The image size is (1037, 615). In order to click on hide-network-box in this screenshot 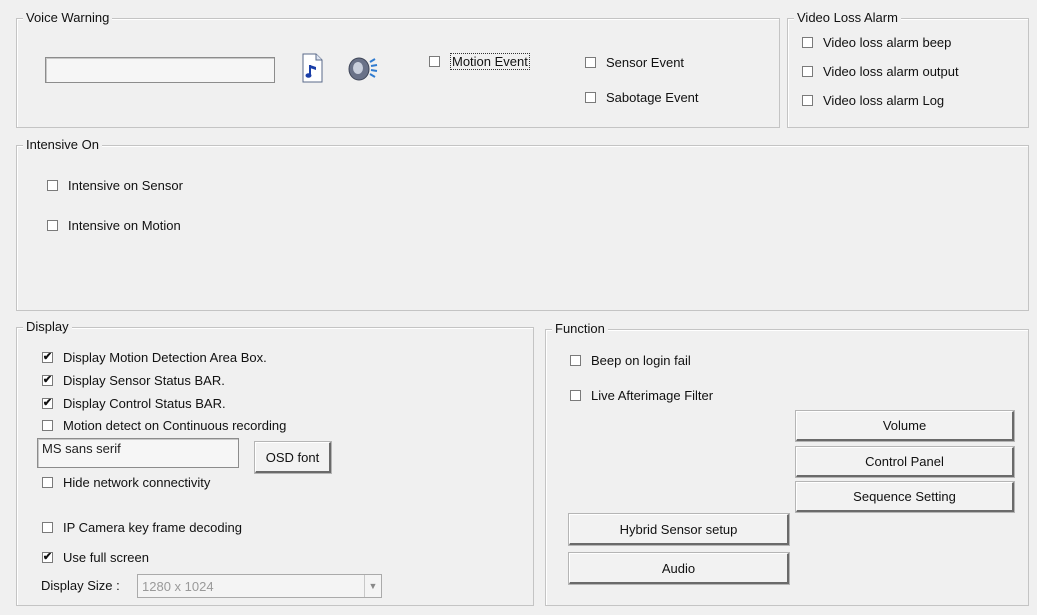, I will do `click(47, 482)`.